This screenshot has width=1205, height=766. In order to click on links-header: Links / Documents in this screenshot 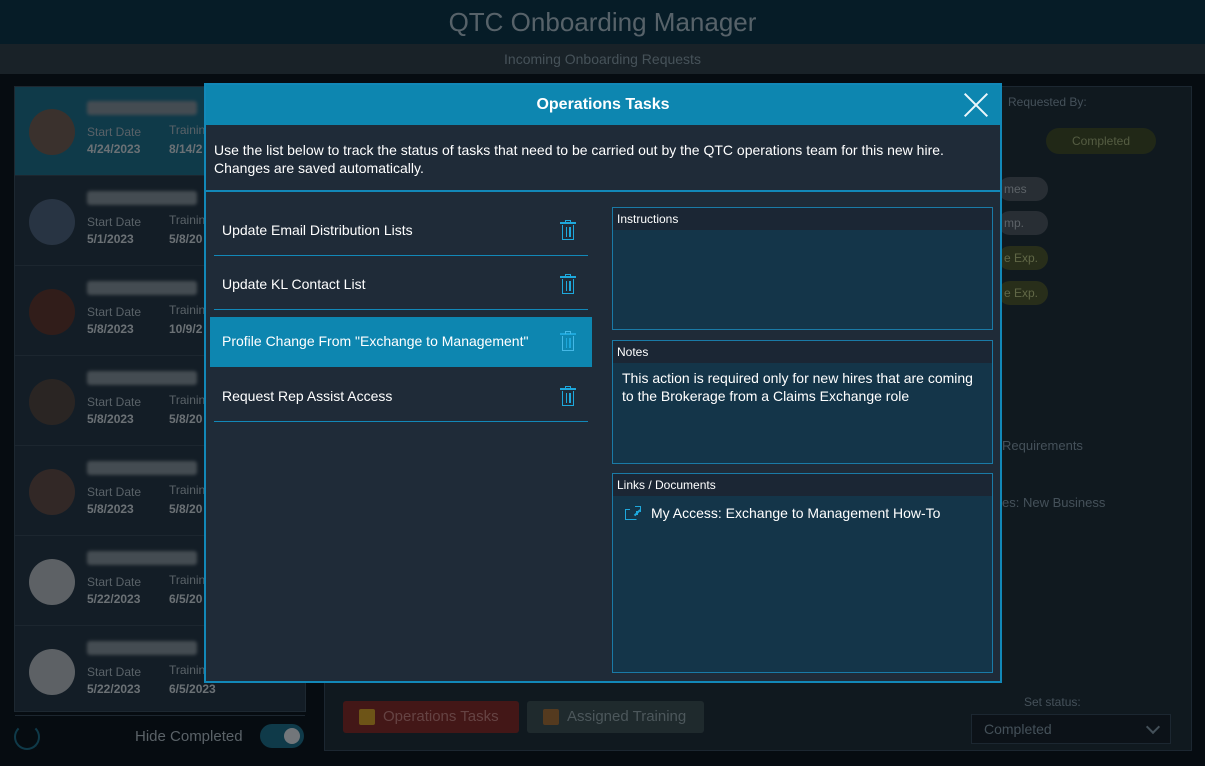, I will do `click(802, 485)`.